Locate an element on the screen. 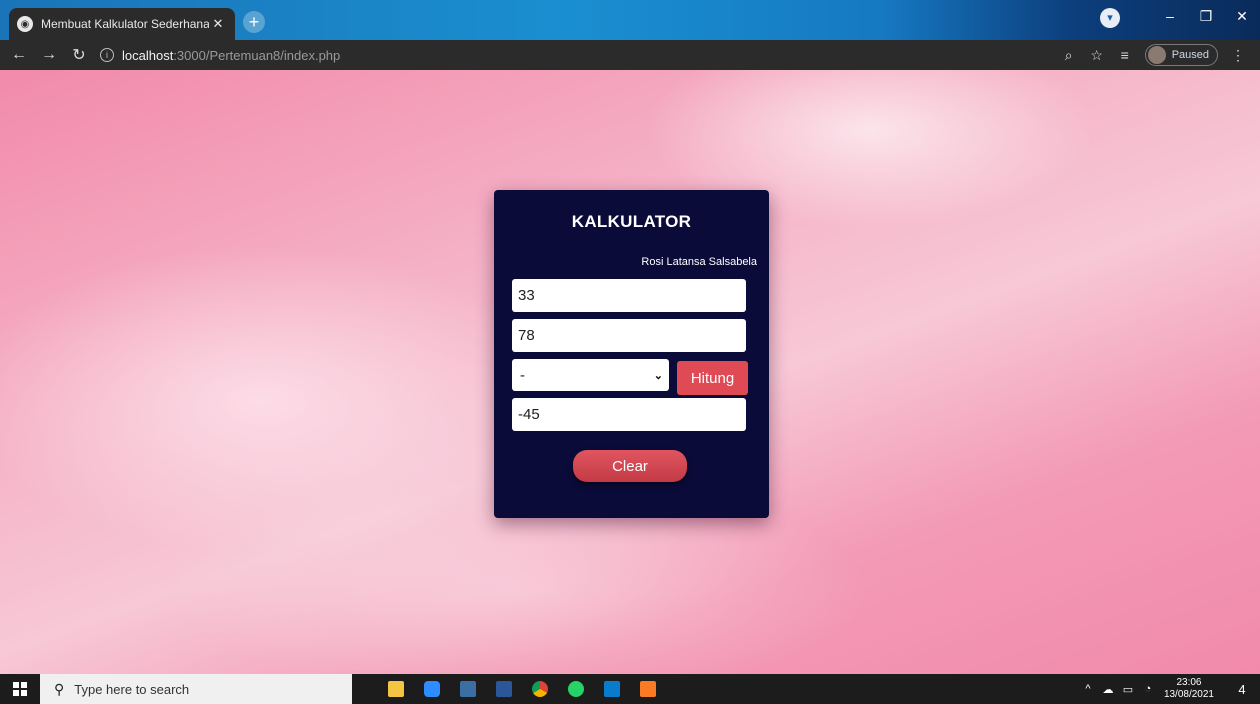  url-host: localhost is located at coordinates (148, 55).